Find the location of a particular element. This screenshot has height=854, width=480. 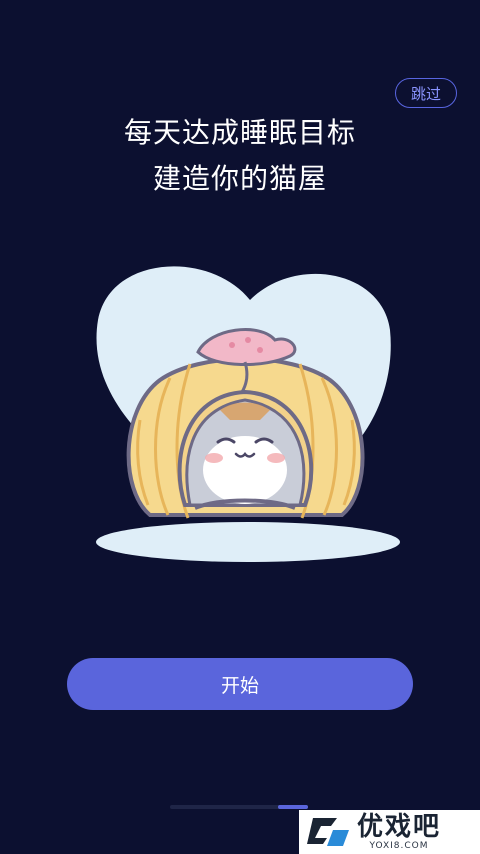

page-indicator-active is located at coordinates (293, 807).